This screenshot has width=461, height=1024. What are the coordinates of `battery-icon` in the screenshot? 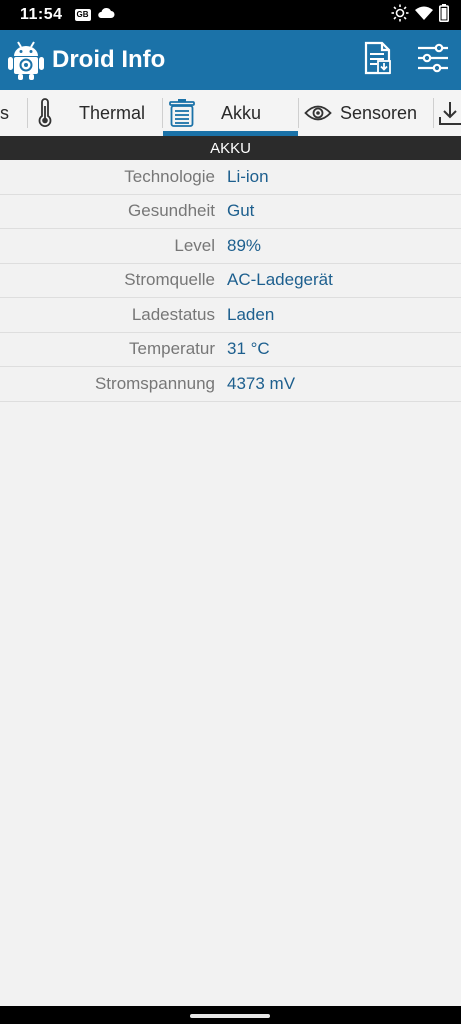 It's located at (444, 15).